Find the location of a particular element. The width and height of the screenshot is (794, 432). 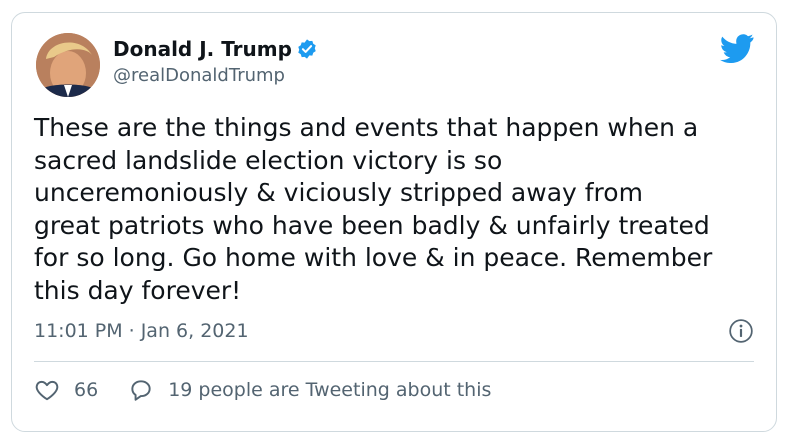

action-bar: 66 19 people are Tweeting about this is located at coordinates (262, 390).